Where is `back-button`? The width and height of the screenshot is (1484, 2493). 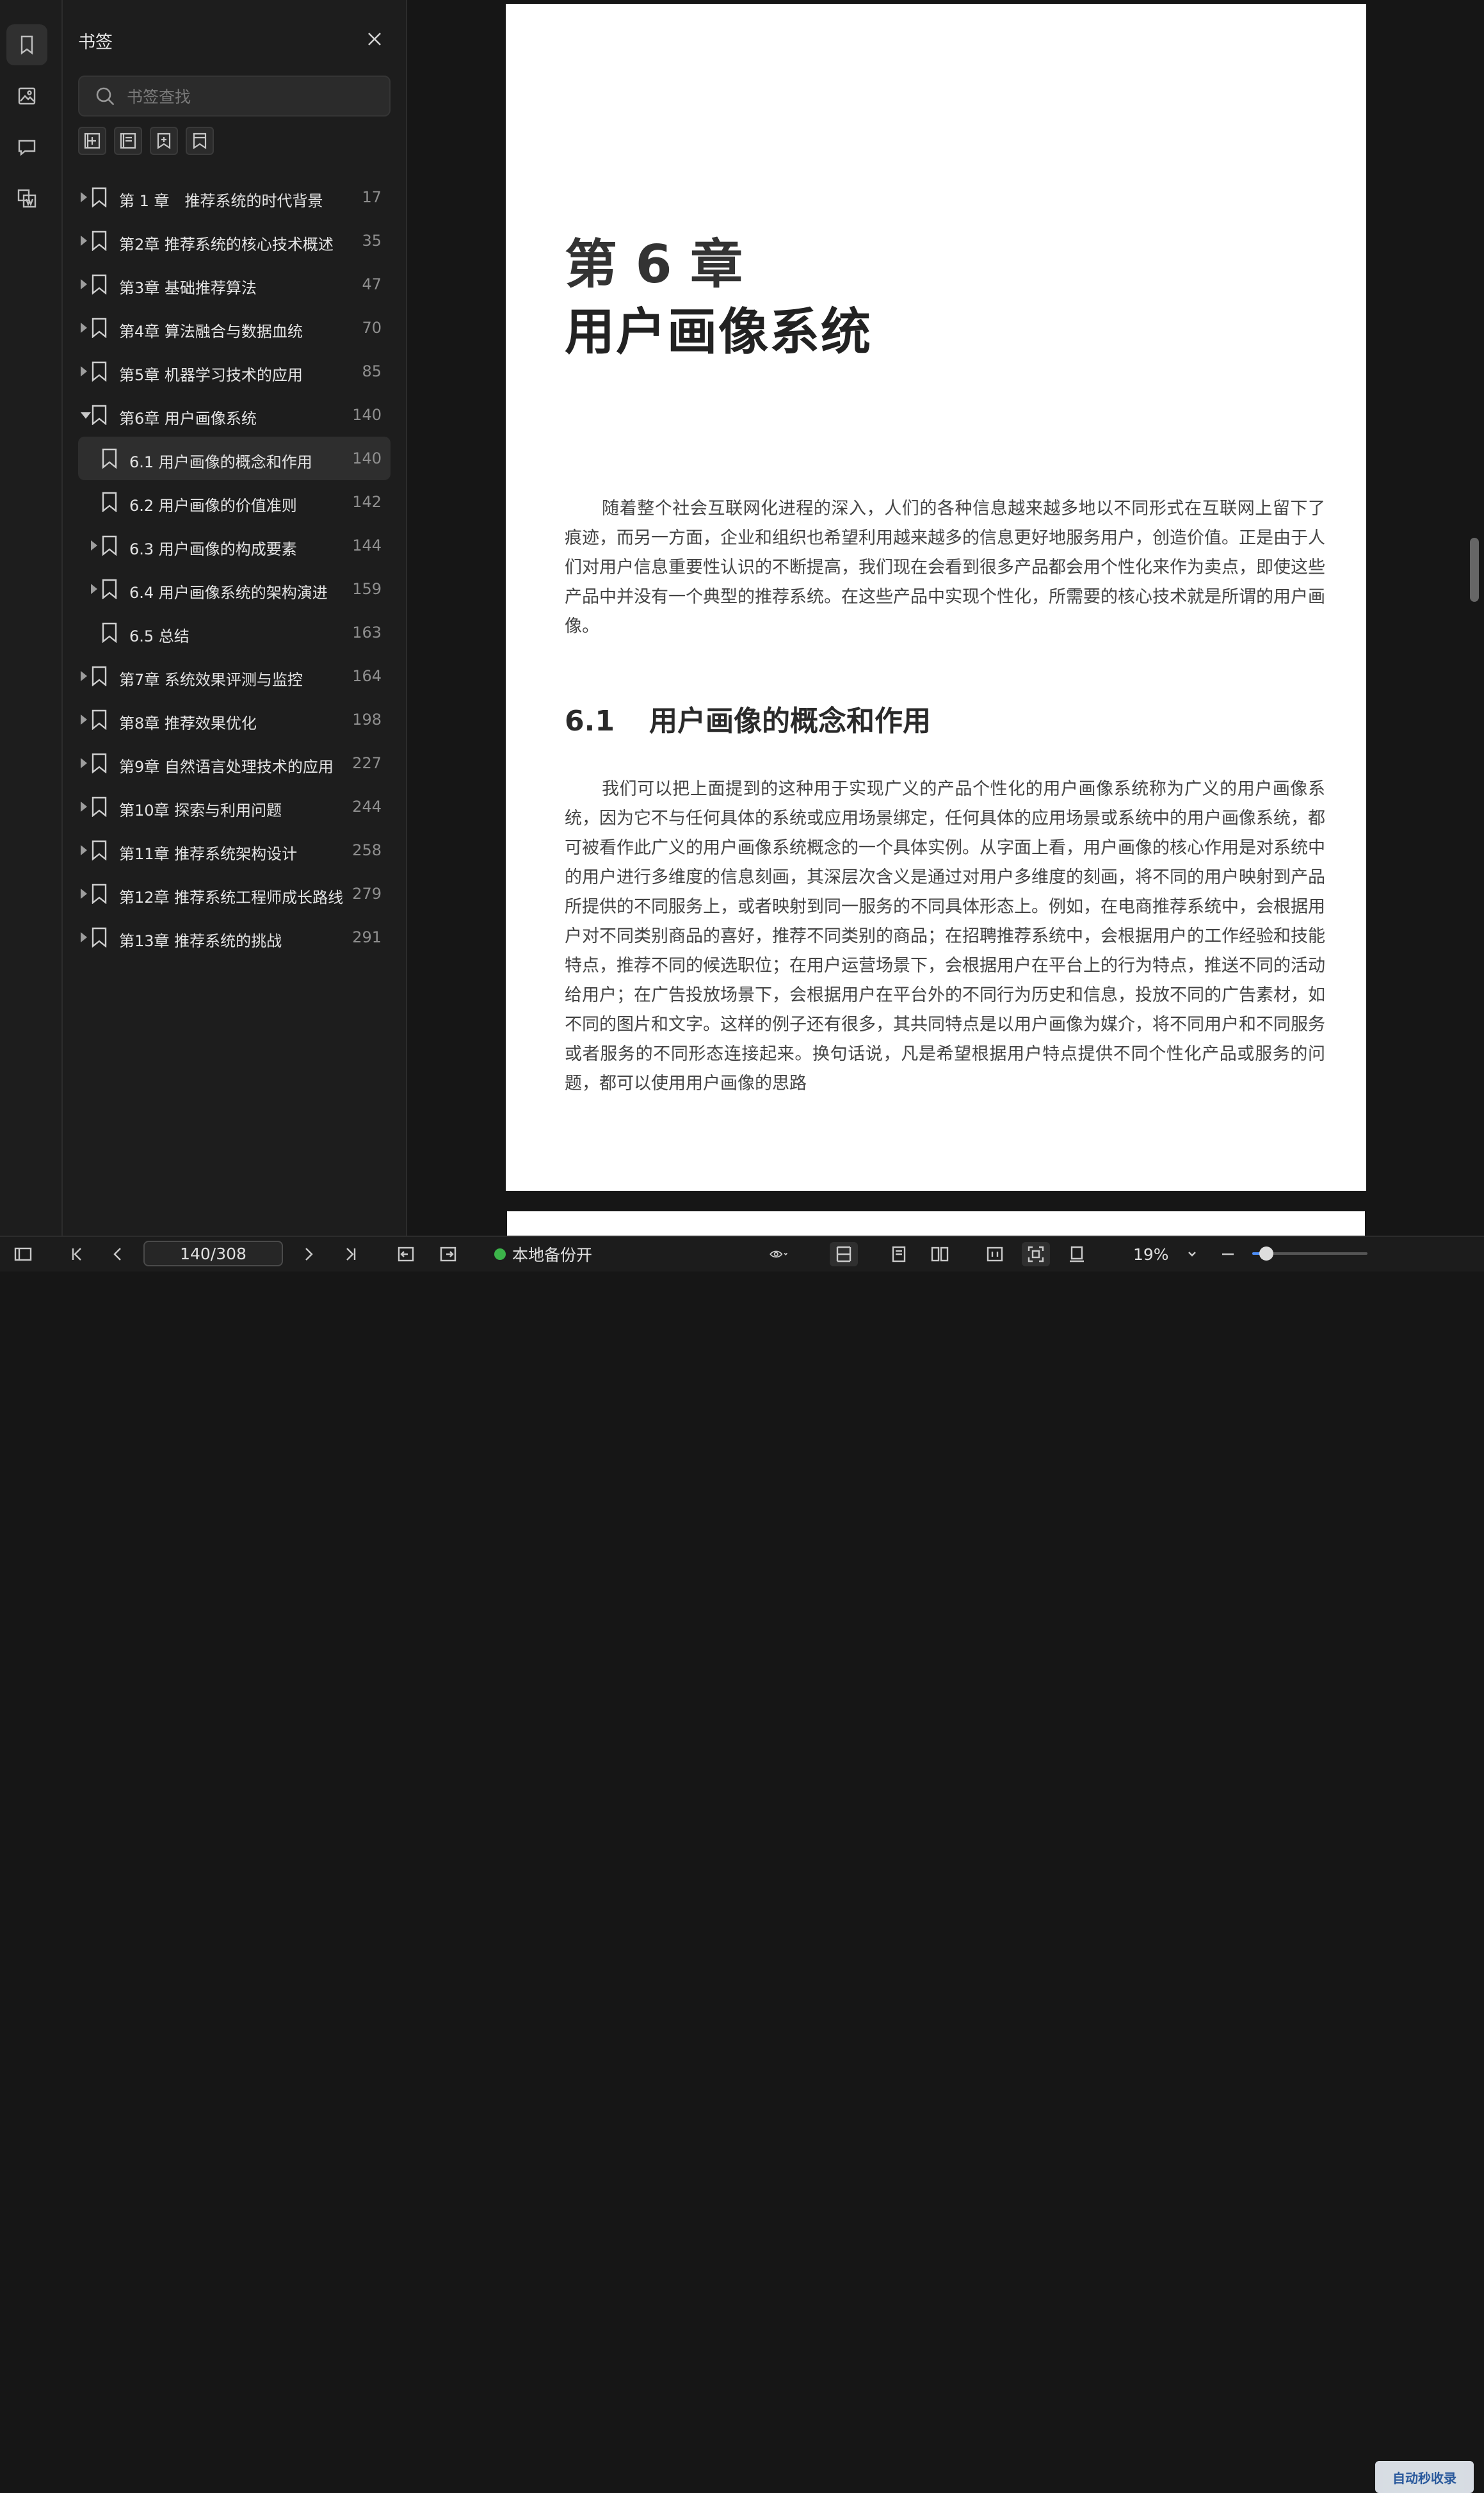 back-button is located at coordinates (406, 1254).